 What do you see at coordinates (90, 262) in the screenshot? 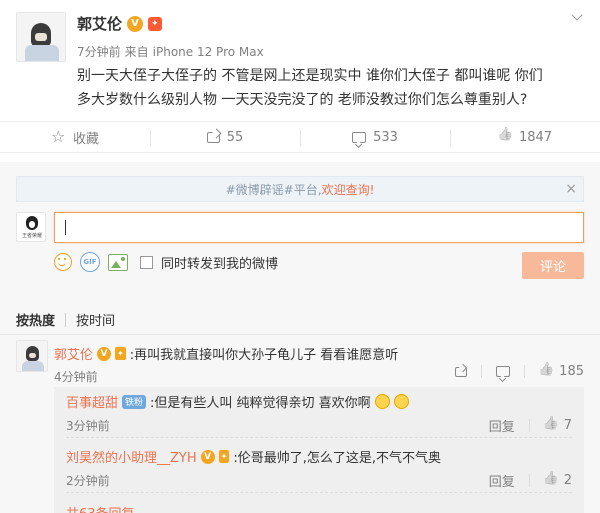
I see `gif-icon: GIF` at bounding box center [90, 262].